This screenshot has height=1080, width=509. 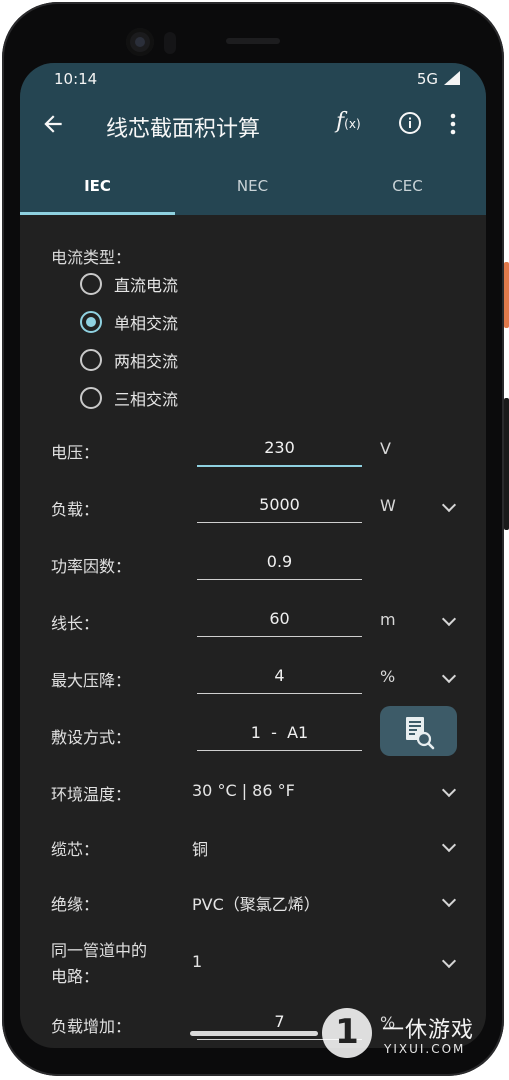 I want to click on tab-cec: CEC, so click(x=407, y=186).